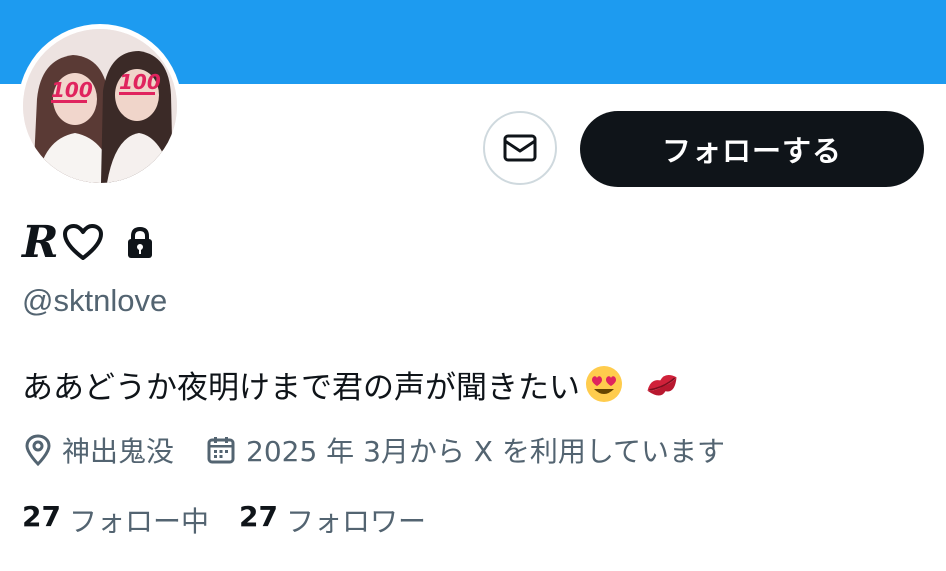 The height and width of the screenshot is (571, 946). I want to click on following-count: 27, so click(41, 516).